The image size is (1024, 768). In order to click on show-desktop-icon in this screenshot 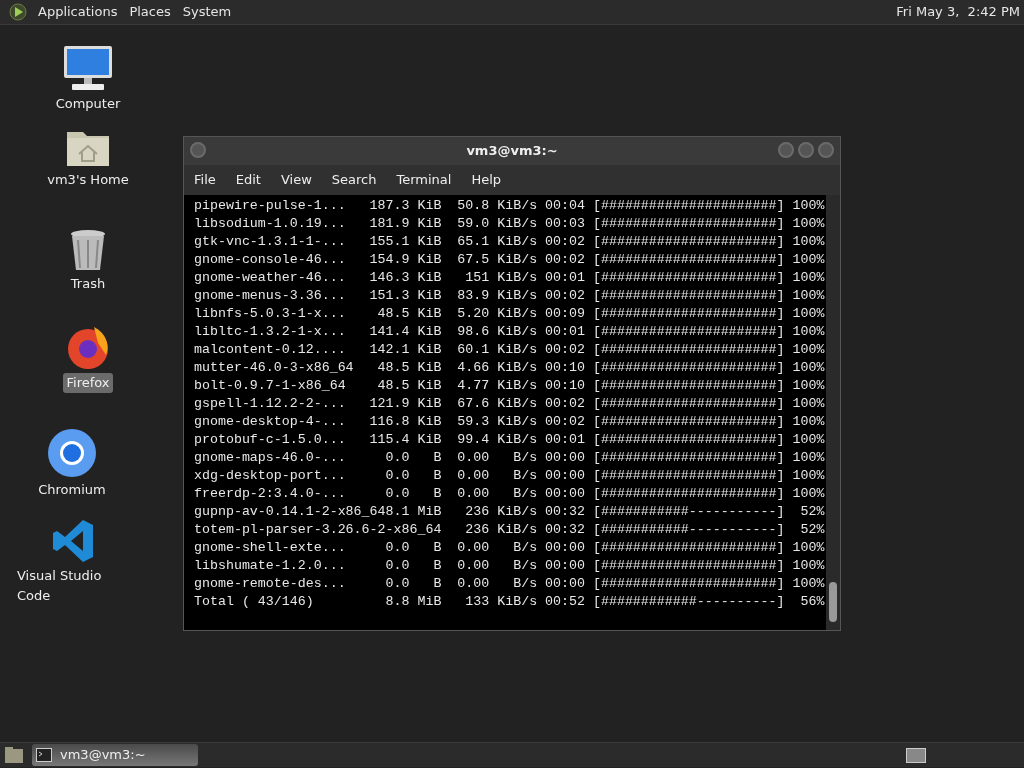, I will do `click(14, 755)`.